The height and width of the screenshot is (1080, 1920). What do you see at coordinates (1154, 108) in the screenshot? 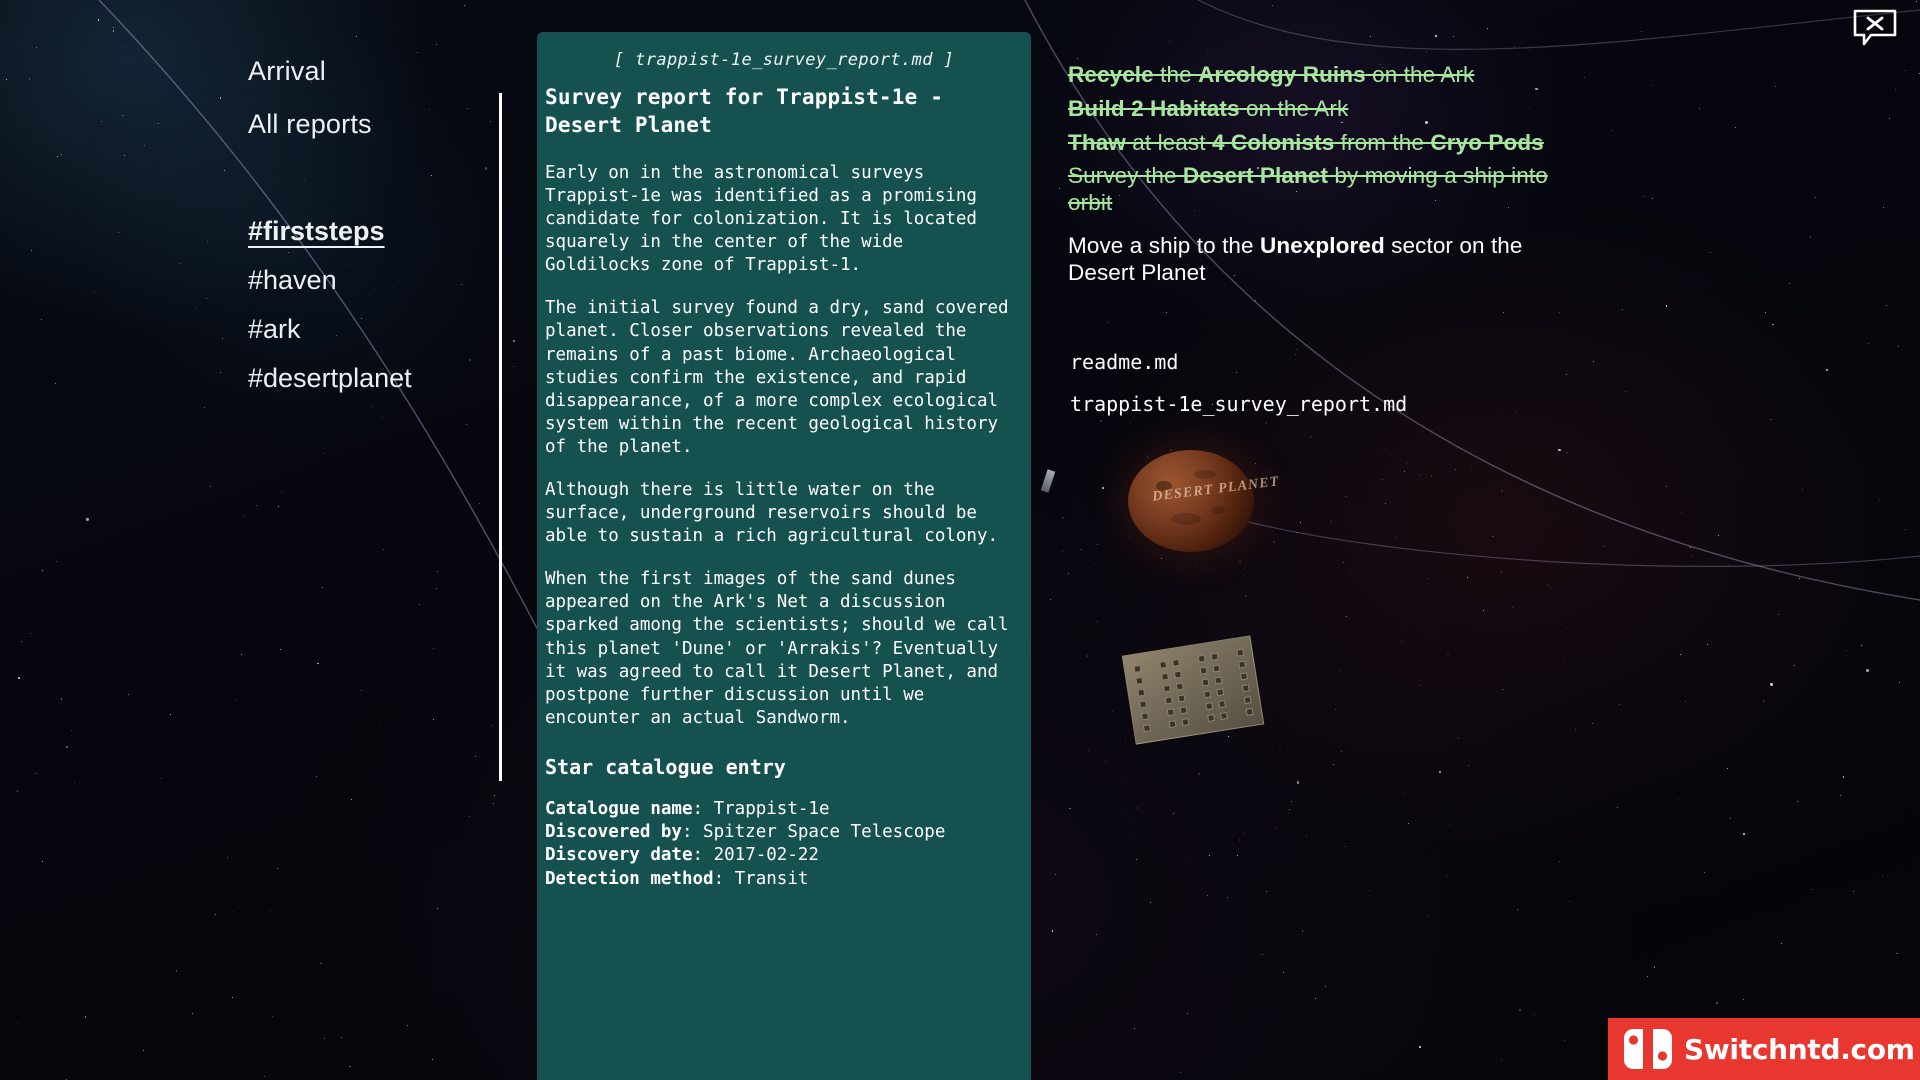
I see `objective-segment: Build 2 Habitats` at bounding box center [1154, 108].